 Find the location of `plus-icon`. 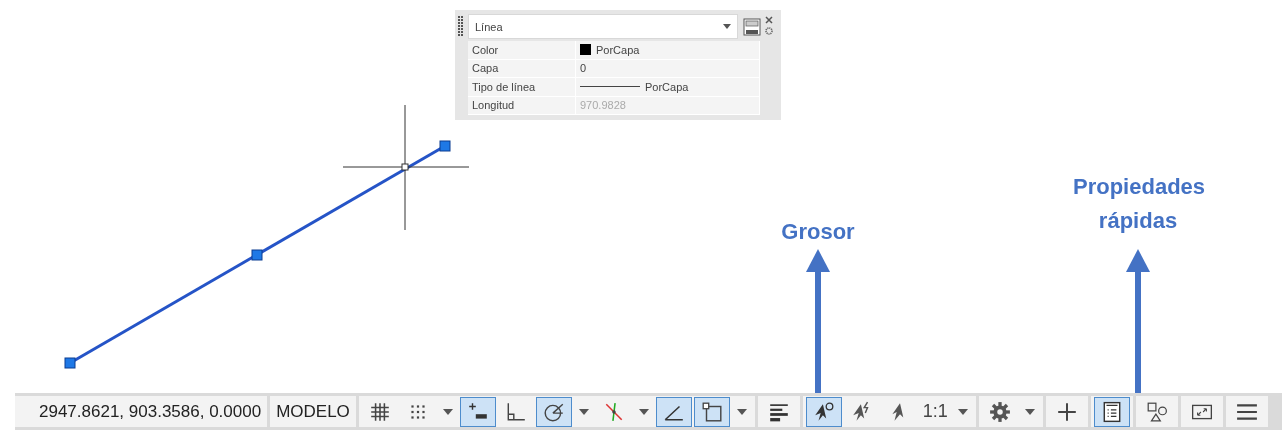

plus-icon is located at coordinates (1066, 411).